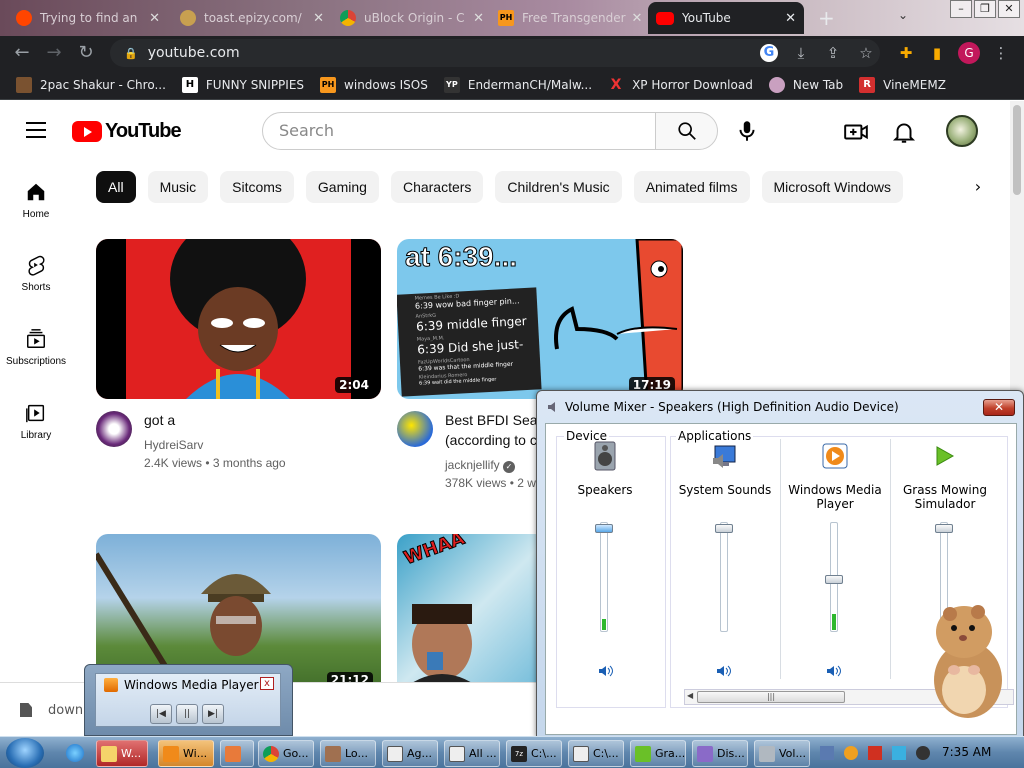  What do you see at coordinates (937, 53) in the screenshot?
I see `side-panel-icon: ▮` at bounding box center [937, 53].